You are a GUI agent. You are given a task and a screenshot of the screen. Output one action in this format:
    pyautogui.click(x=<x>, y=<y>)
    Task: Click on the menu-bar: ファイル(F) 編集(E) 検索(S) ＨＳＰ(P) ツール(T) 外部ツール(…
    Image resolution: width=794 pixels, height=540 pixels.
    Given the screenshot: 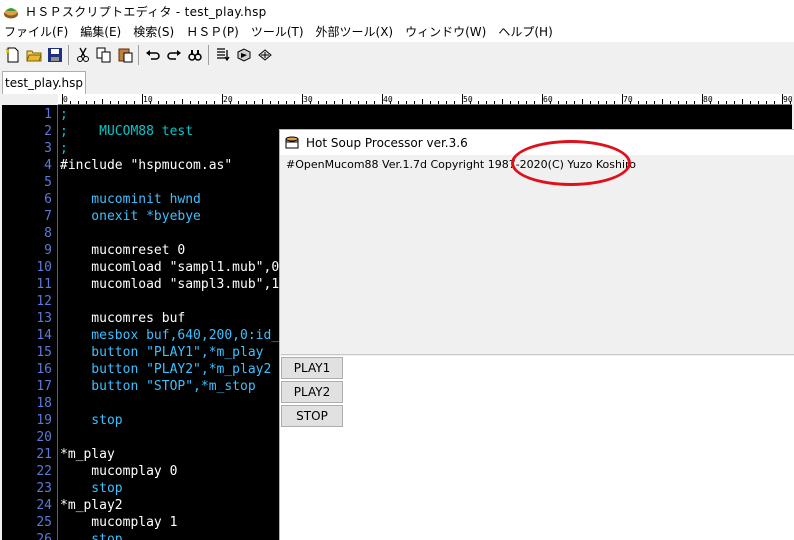 What is the action you would take?
    pyautogui.click(x=397, y=32)
    